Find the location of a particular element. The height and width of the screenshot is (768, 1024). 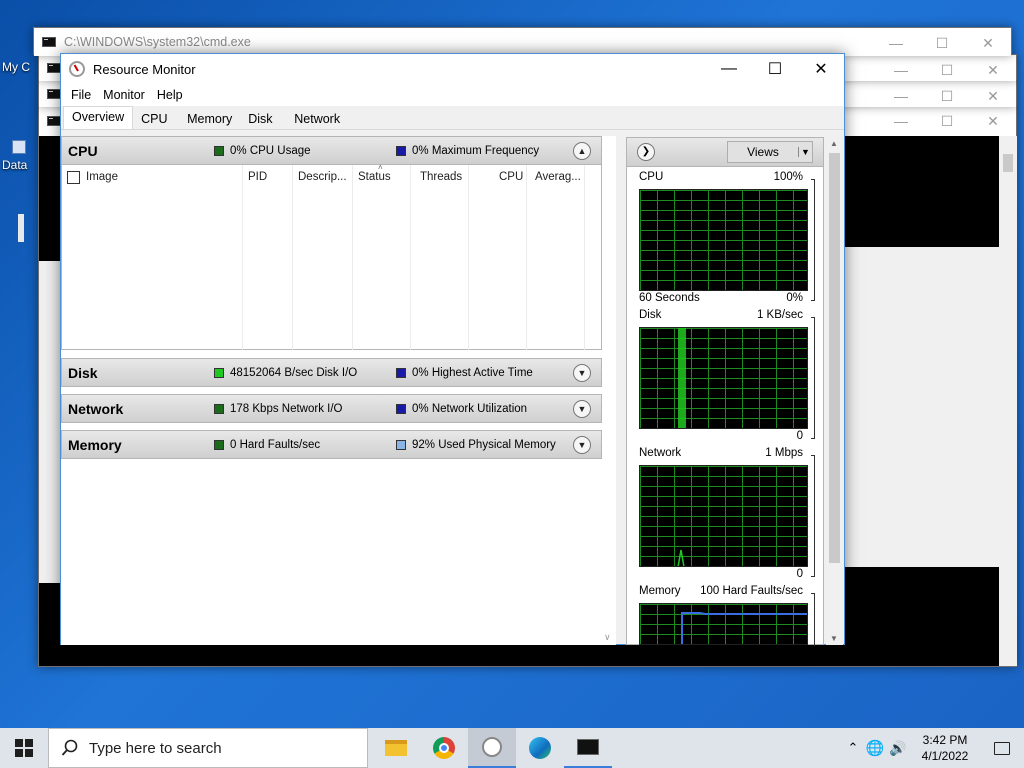

views-dropdown: Views ▼ is located at coordinates (770, 152).